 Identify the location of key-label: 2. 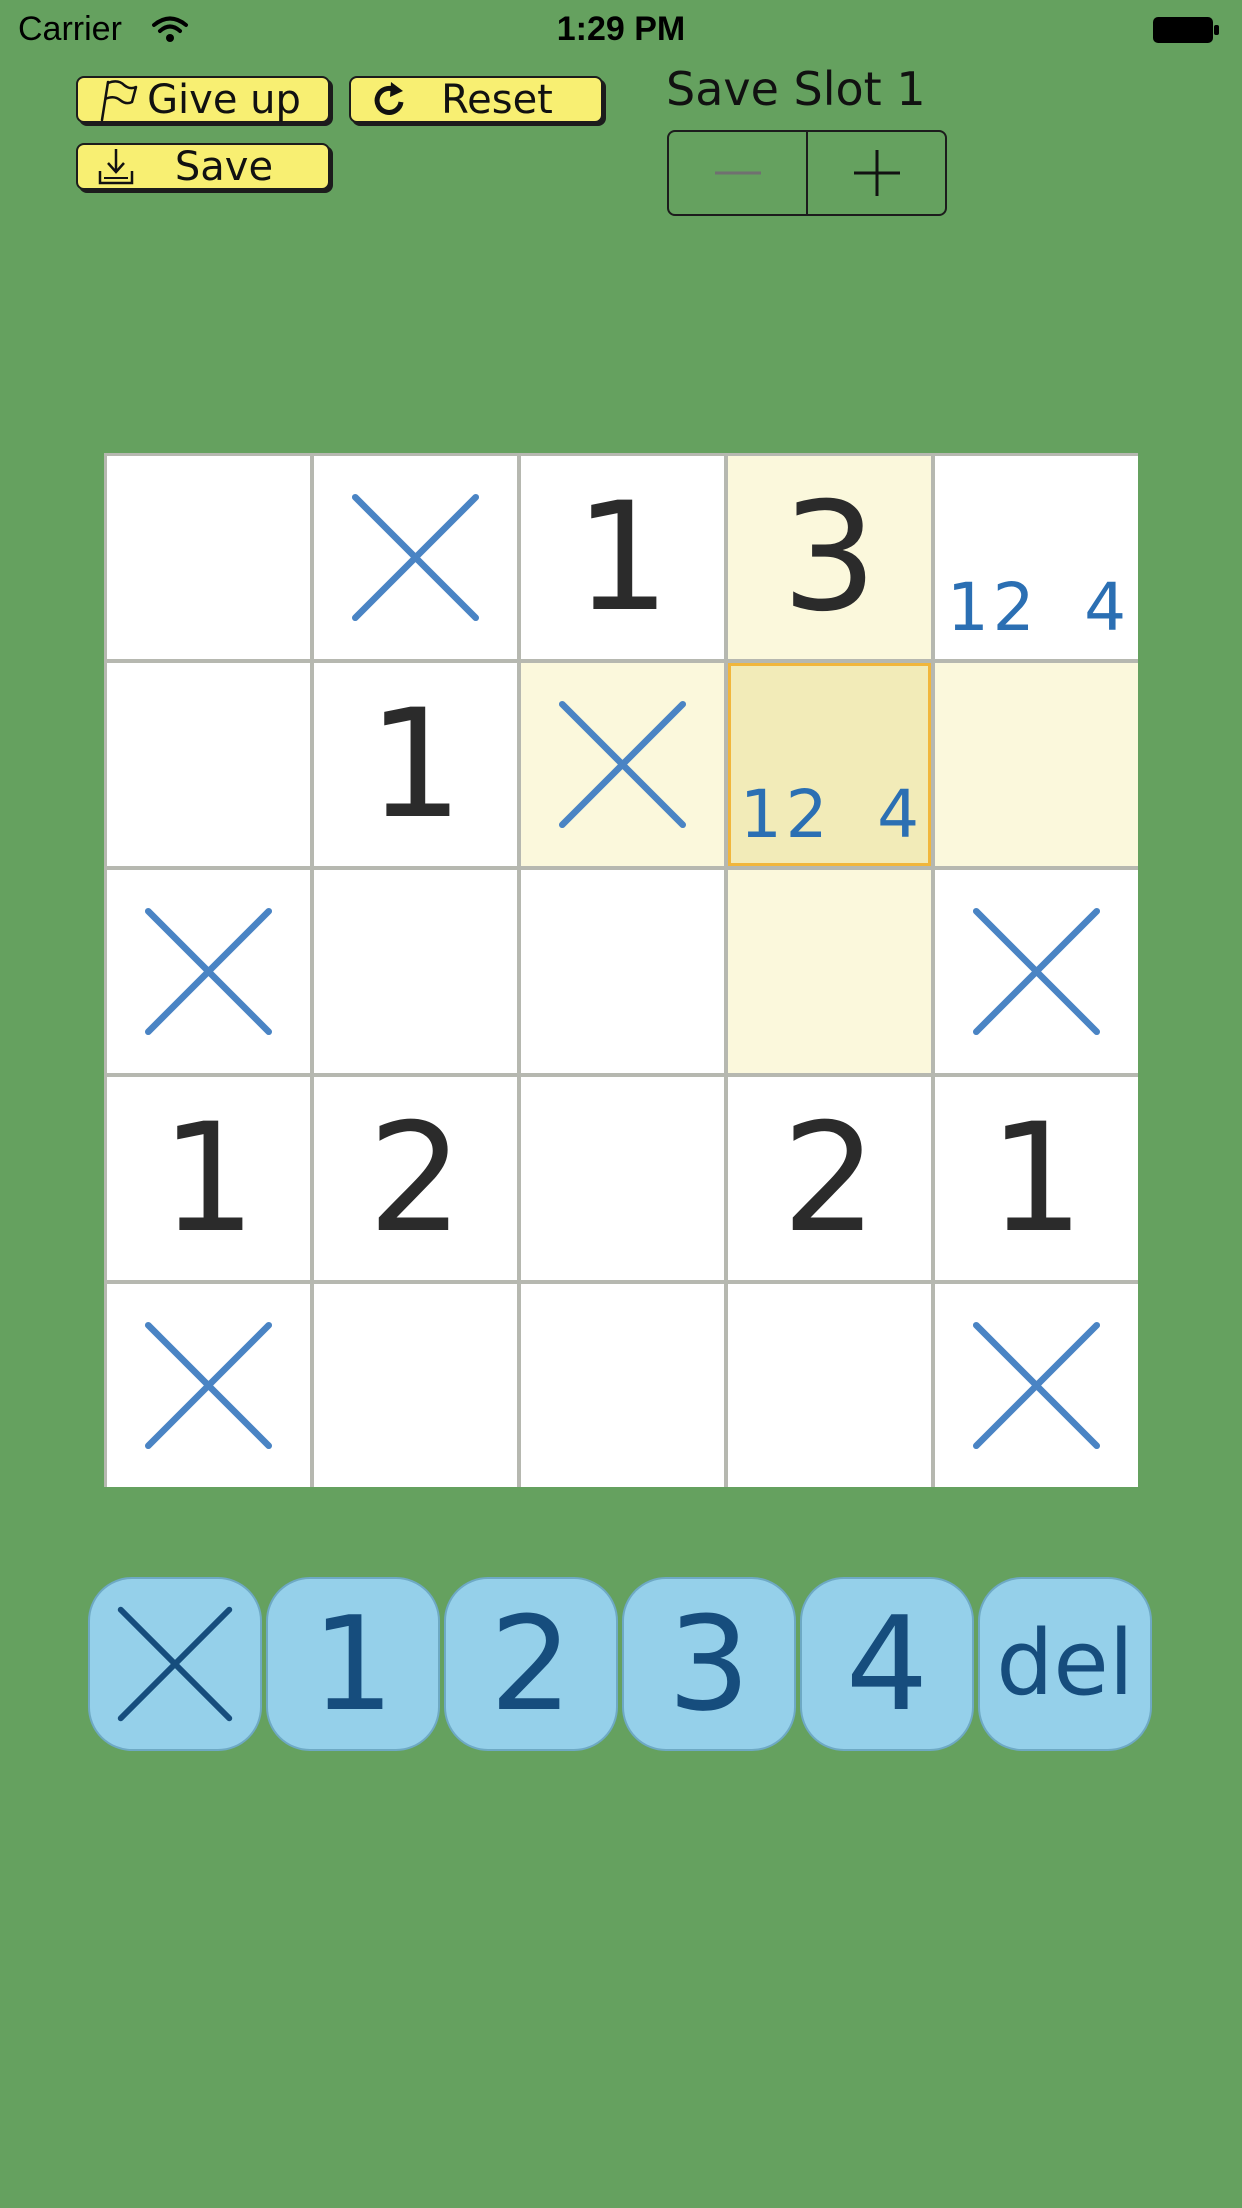
(531, 1664).